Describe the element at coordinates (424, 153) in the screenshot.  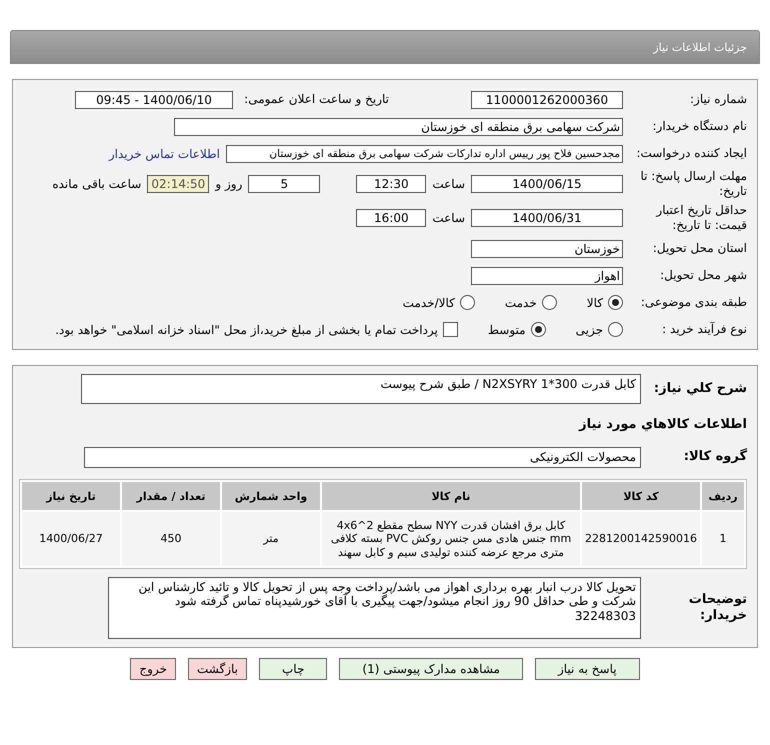
I see `requester-field: مجدحسین فلاح پور رییس اداره تدارکات شرکت سهامی برق منطقه ای خوزستان` at that location.